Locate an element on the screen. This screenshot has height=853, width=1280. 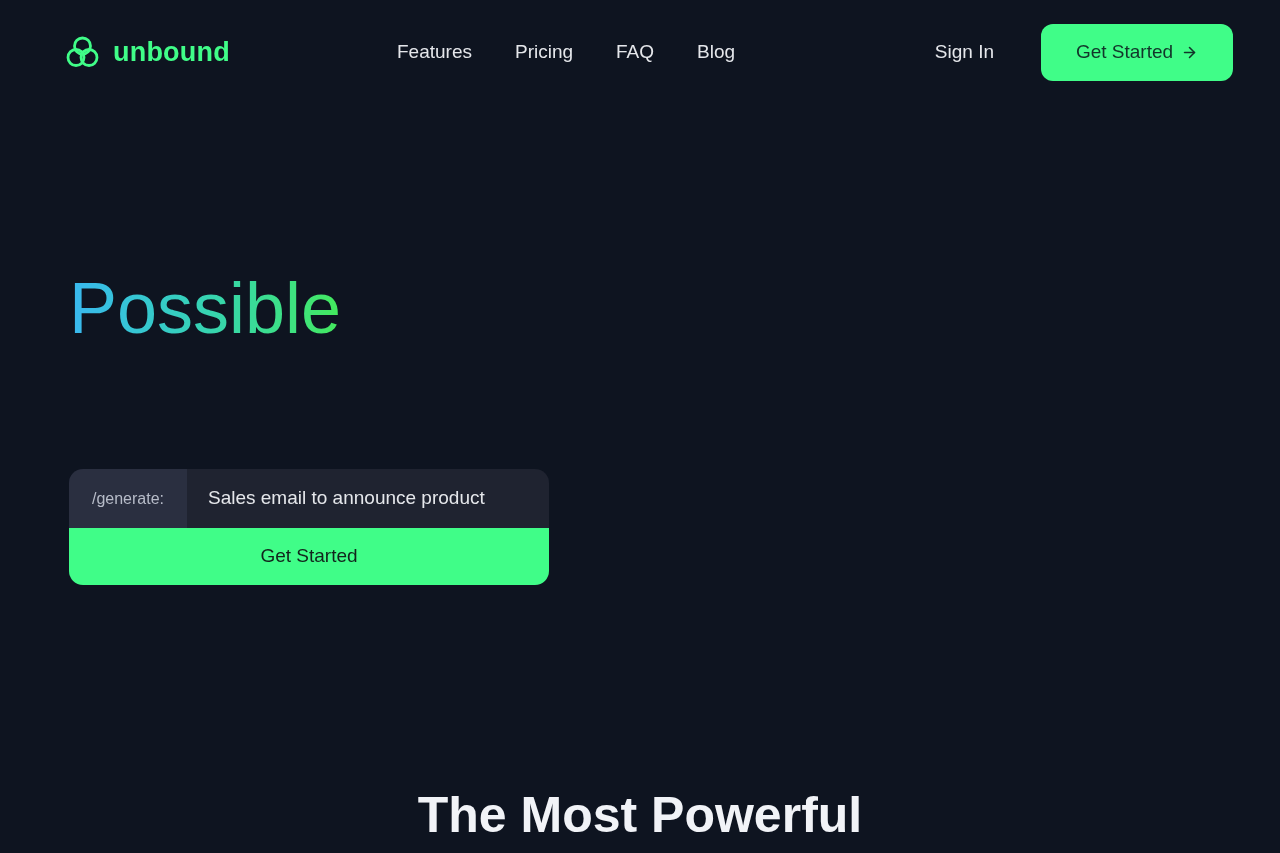
section-heading: The Most Powerful is located at coordinates (640, 815).